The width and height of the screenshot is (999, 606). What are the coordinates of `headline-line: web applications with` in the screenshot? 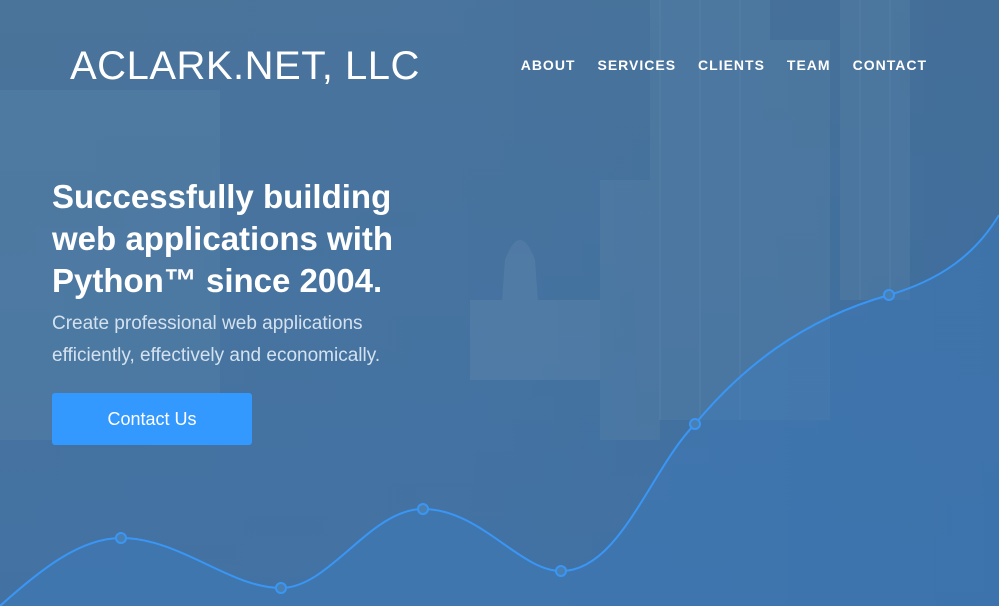 It's located at (223, 238).